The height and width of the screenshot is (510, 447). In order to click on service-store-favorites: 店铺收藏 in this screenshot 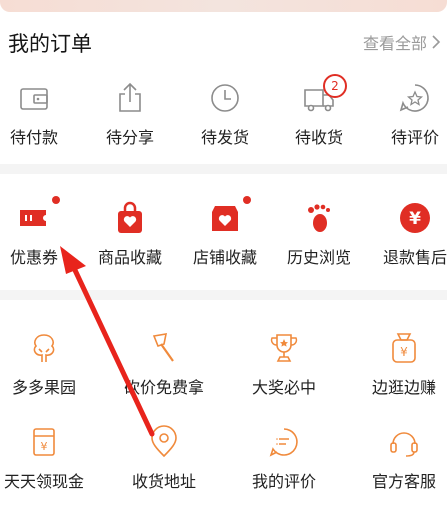, I will do `click(225, 236)`.